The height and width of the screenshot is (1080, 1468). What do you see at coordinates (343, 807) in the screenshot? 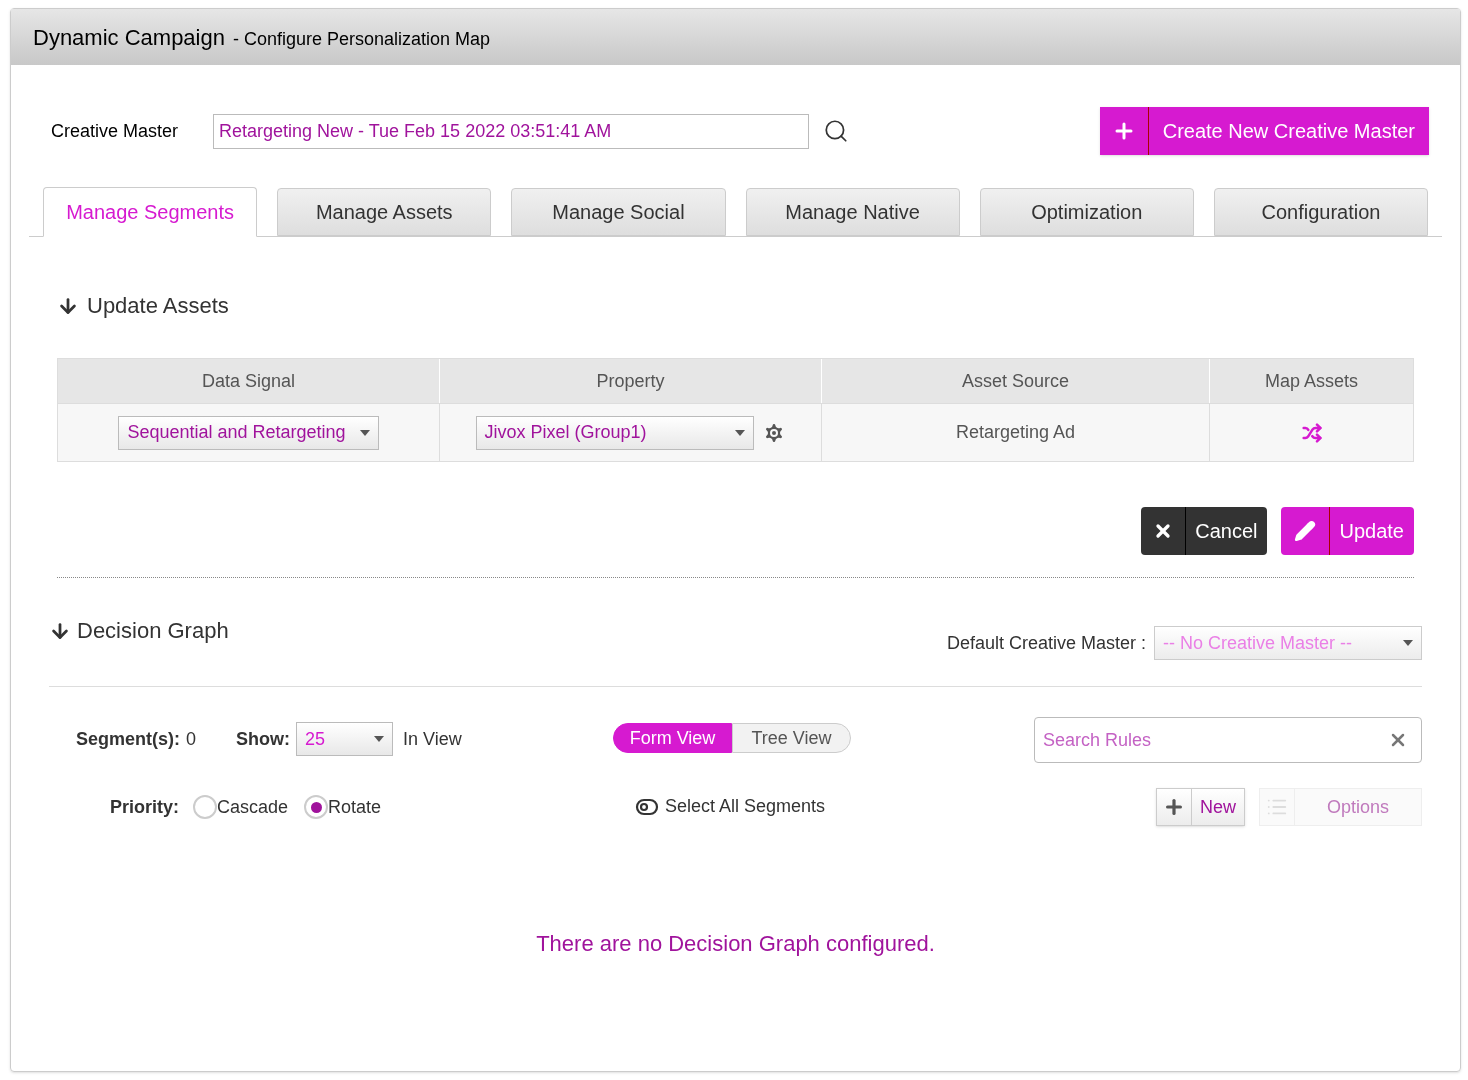
I see `priority-radio: Rotate` at bounding box center [343, 807].